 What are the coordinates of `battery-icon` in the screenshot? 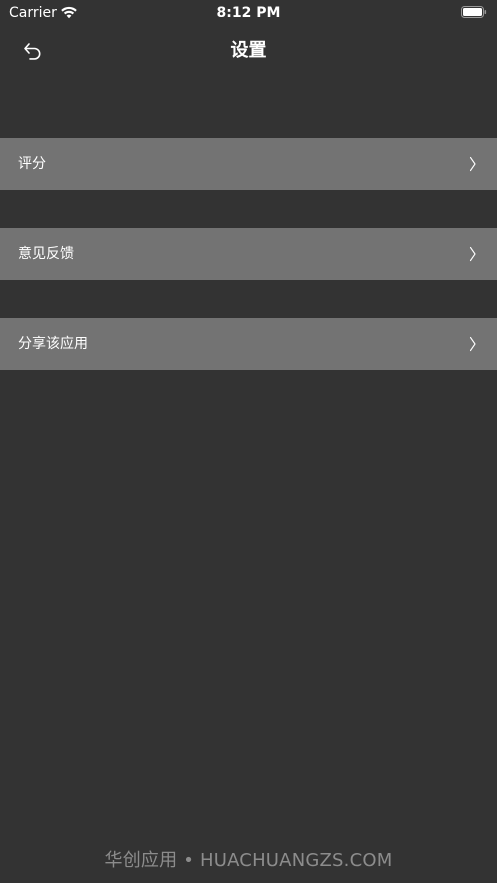 It's located at (474, 12).